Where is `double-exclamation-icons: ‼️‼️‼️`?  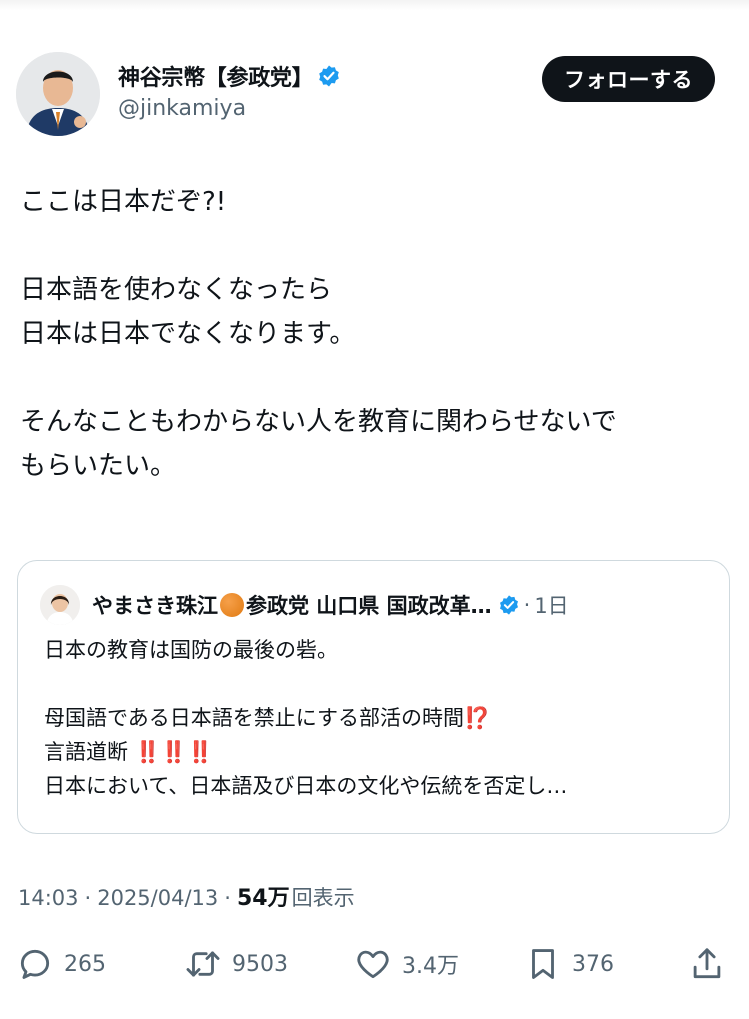
double-exclamation-icons: ‼️‼️‼️ is located at coordinates (174, 752).